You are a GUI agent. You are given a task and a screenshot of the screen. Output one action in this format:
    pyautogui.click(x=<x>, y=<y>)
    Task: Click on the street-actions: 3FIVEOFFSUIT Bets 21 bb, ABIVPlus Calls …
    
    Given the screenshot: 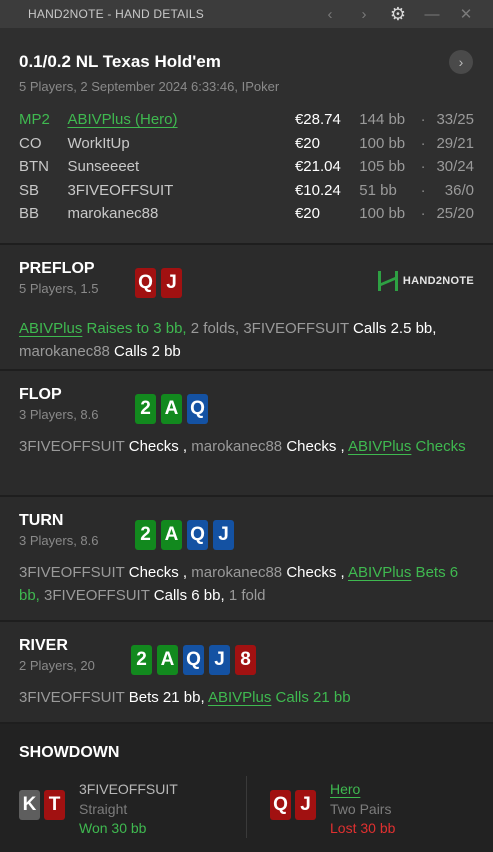 What is the action you would take?
    pyautogui.click(x=246, y=698)
    